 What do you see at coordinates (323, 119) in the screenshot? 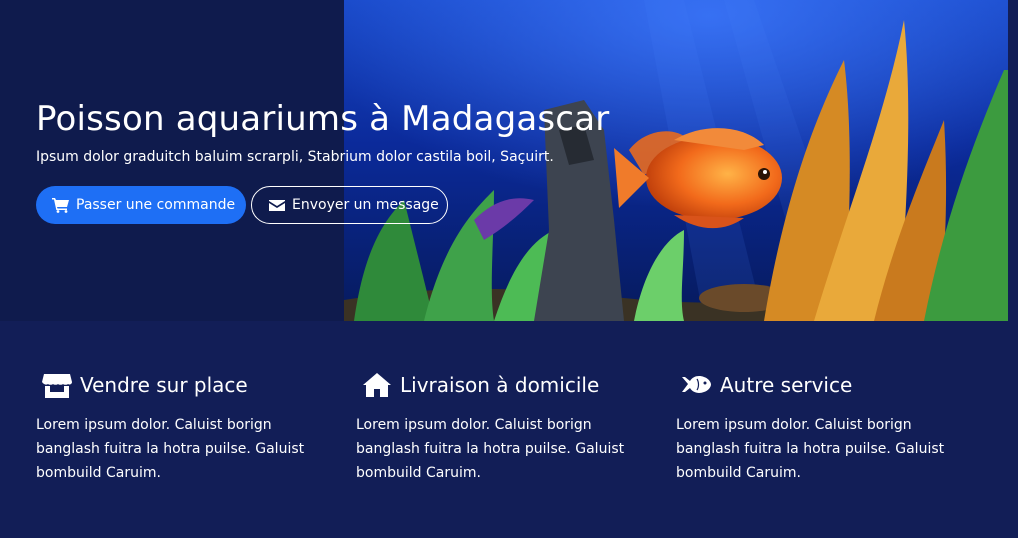
I see `page-title: Poisson aquariums à Madagascar` at bounding box center [323, 119].